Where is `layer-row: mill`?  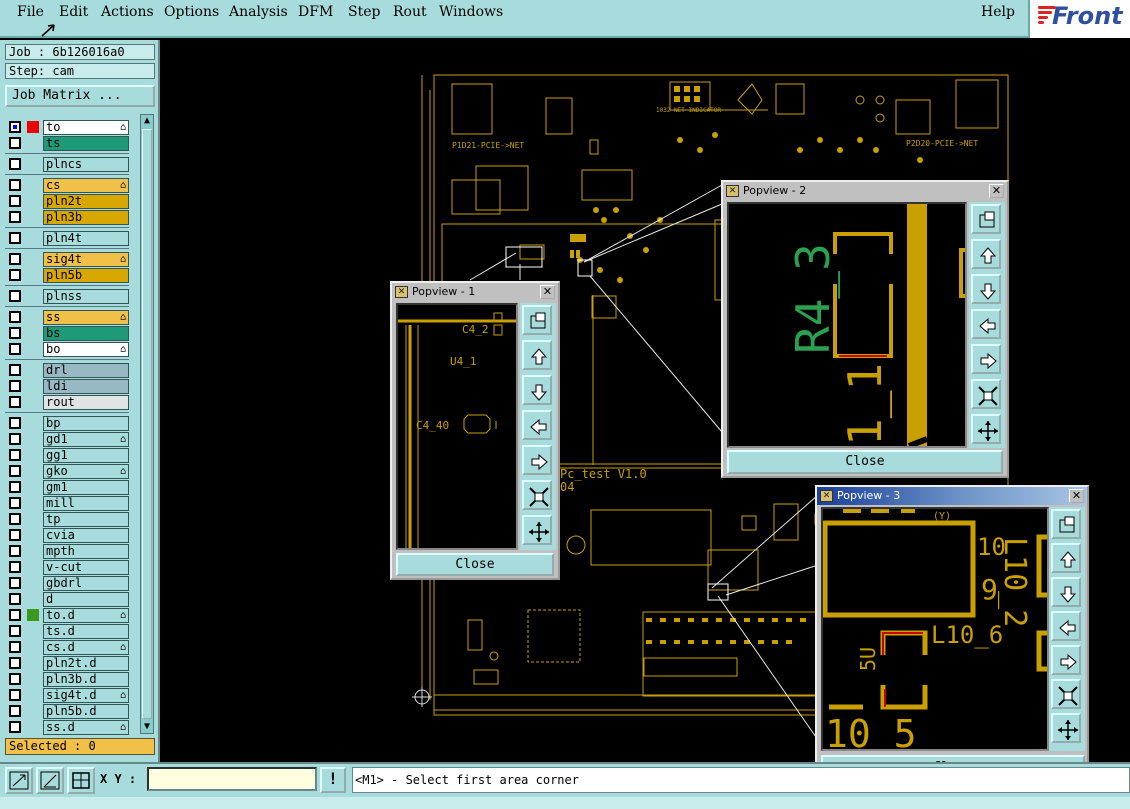
layer-row: mill is located at coordinates (67, 503).